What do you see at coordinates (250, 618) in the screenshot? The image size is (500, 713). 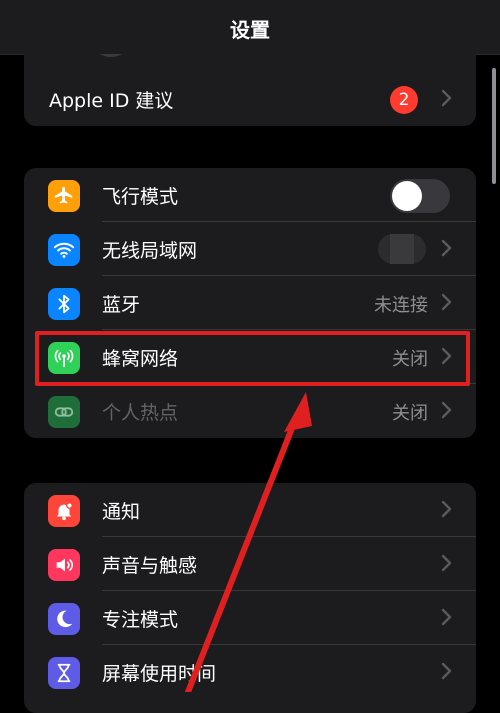 I see `focus-row: 专注模式` at bounding box center [250, 618].